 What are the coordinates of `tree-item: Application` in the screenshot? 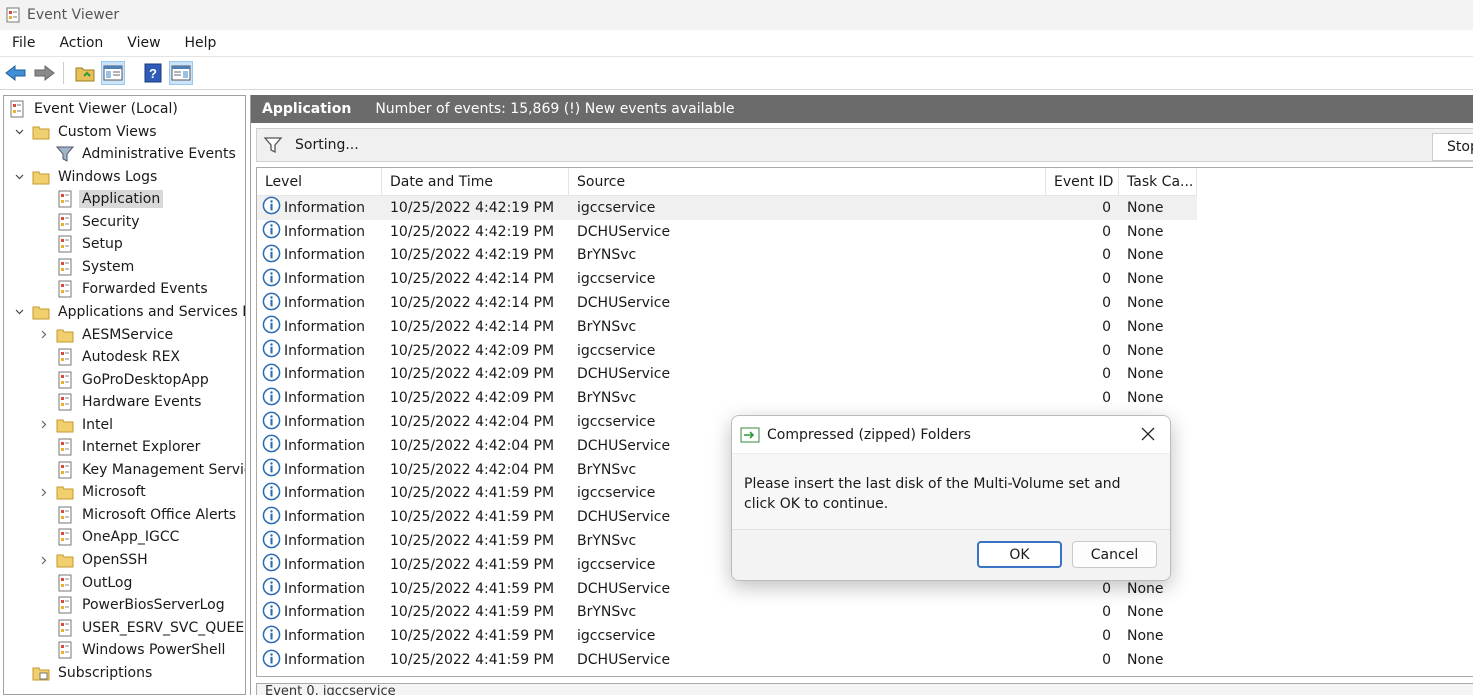 It's located at (110, 199).